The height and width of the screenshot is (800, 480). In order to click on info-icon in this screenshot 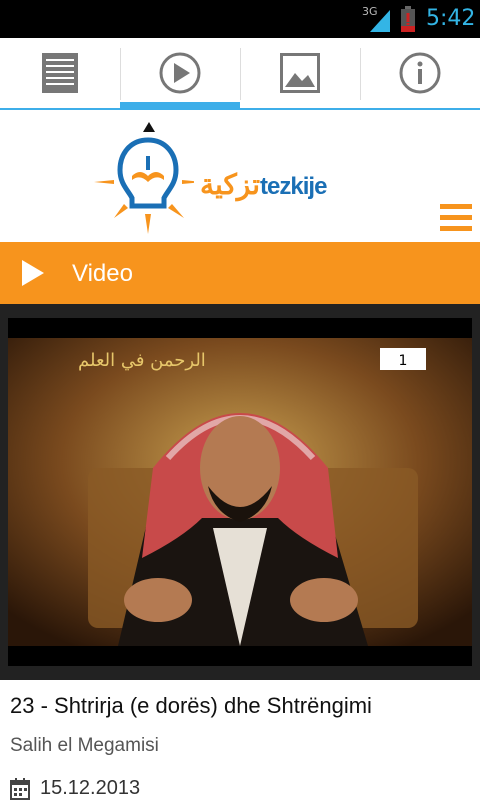, I will do `click(420, 73)`.